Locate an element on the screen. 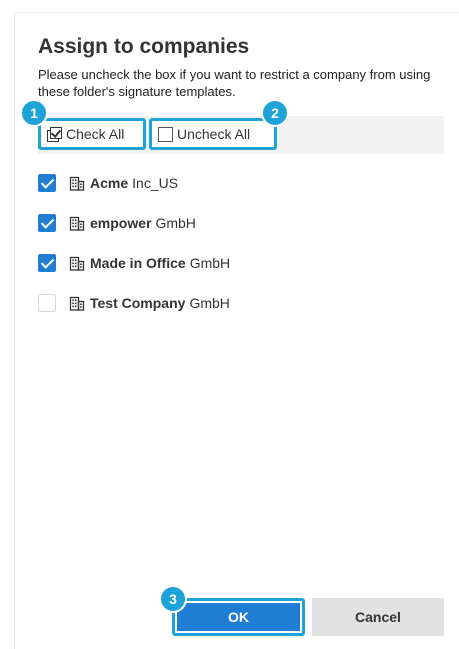 This screenshot has width=459, height=649. check-all-icon is located at coordinates (54, 134).